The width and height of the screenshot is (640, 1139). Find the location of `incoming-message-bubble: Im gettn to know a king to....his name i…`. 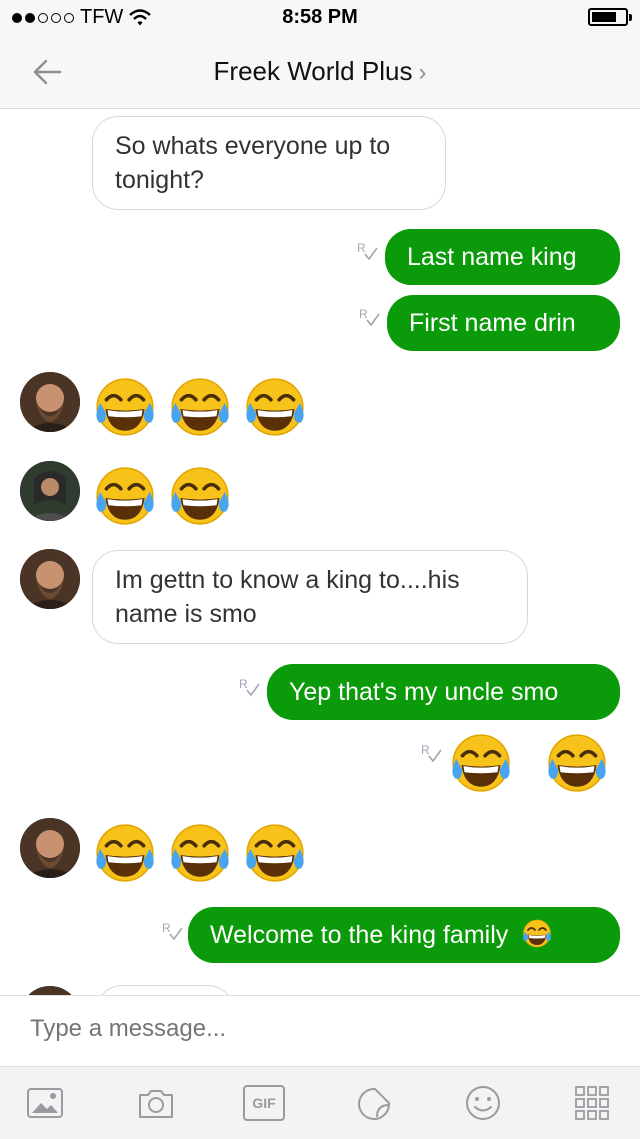

incoming-message-bubble: Im gettn to know a king to....his name i… is located at coordinates (310, 597).